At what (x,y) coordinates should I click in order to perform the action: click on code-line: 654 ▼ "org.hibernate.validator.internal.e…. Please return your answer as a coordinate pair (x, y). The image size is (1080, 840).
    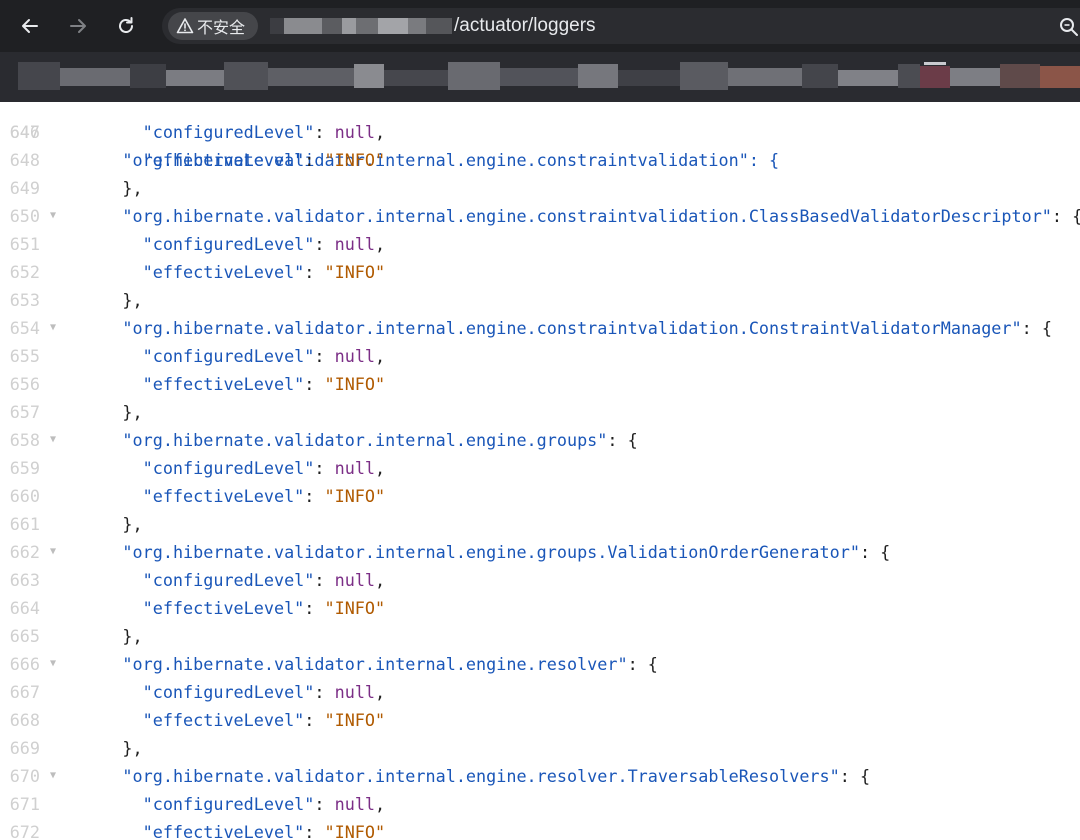
    Looking at the image, I should click on (540, 328).